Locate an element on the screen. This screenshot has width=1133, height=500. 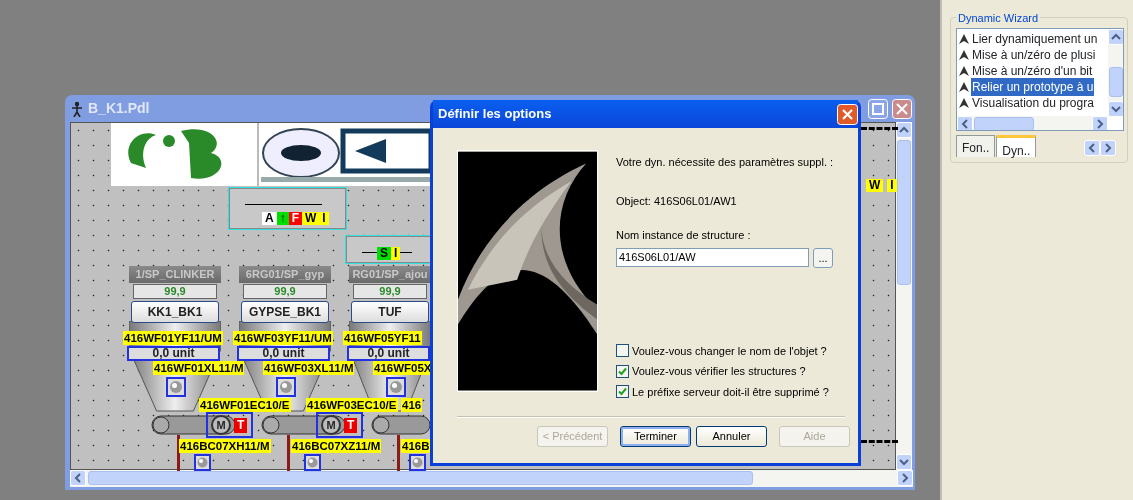
figure-icon is located at coordinates (77, 108).